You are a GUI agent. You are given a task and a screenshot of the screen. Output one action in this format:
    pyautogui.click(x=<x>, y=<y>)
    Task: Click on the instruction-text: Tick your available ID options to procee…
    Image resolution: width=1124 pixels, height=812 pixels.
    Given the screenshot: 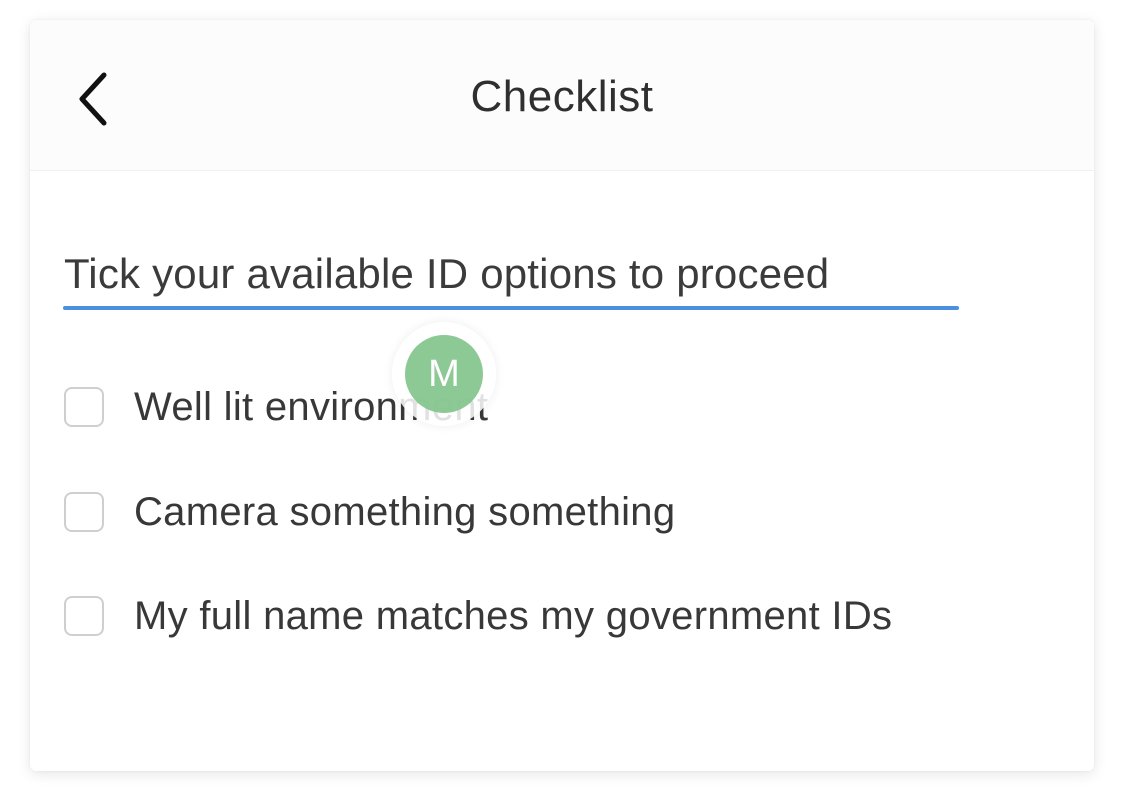 What is the action you would take?
    pyautogui.click(x=447, y=273)
    